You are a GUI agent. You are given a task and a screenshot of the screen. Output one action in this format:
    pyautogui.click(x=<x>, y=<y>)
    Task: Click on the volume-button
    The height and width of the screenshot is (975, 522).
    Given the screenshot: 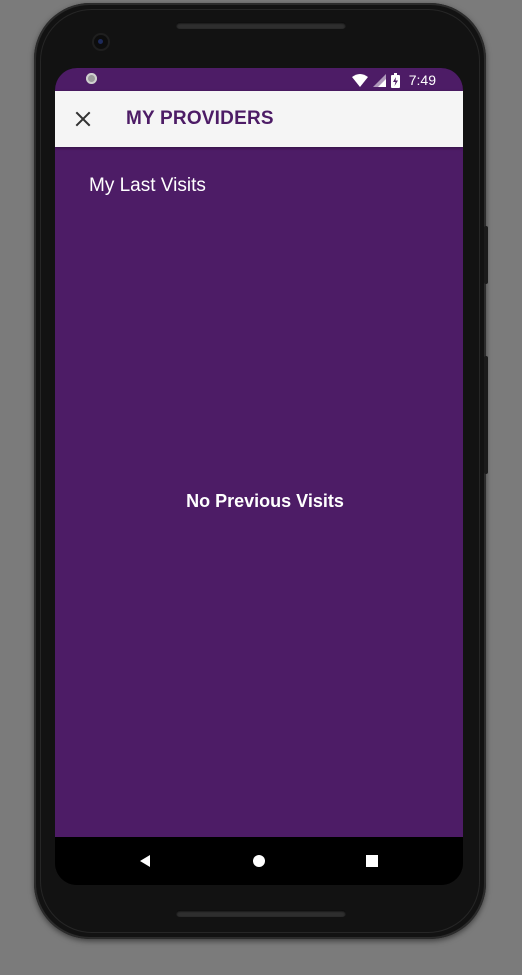 What is the action you would take?
    pyautogui.click(x=486, y=415)
    